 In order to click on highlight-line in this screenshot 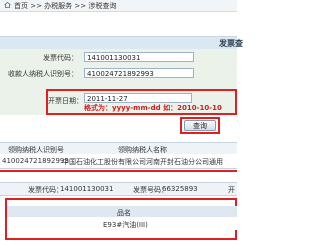, I will do `click(118, 171)`.